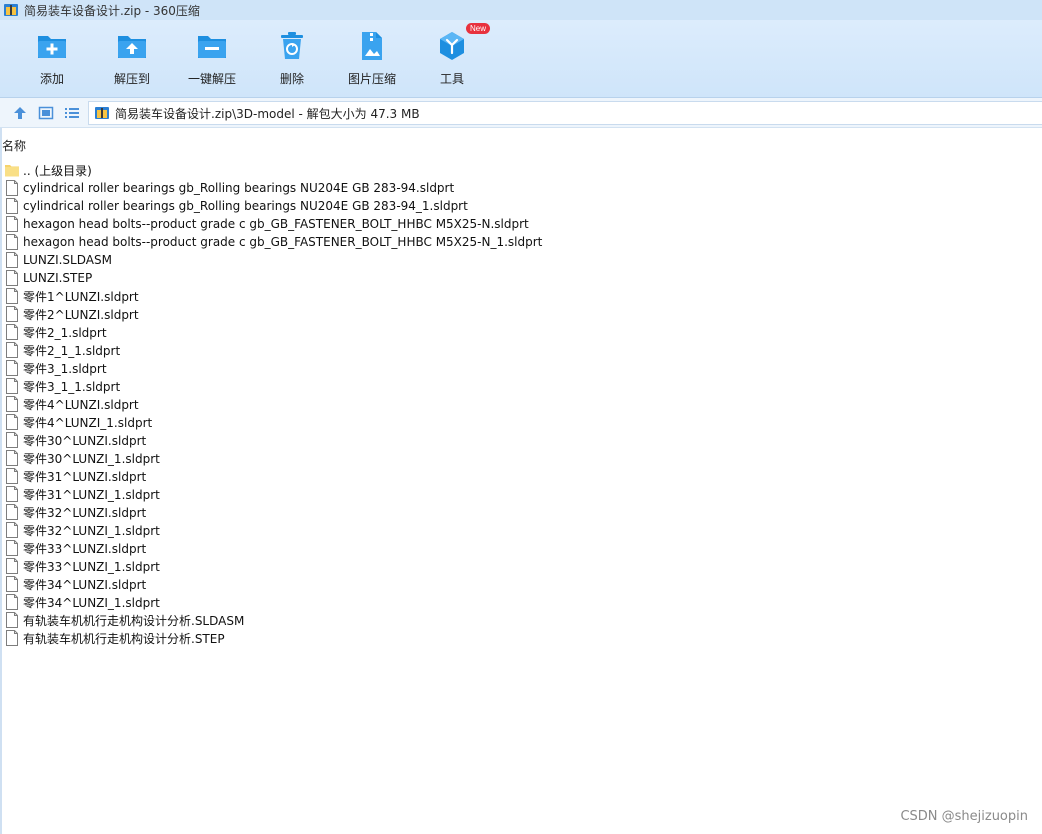 Image resolution: width=1042 pixels, height=834 pixels. What do you see at coordinates (520, 638) in the screenshot?
I see `file-item: 有轨装车机机行走机构设计分析.STEP` at bounding box center [520, 638].